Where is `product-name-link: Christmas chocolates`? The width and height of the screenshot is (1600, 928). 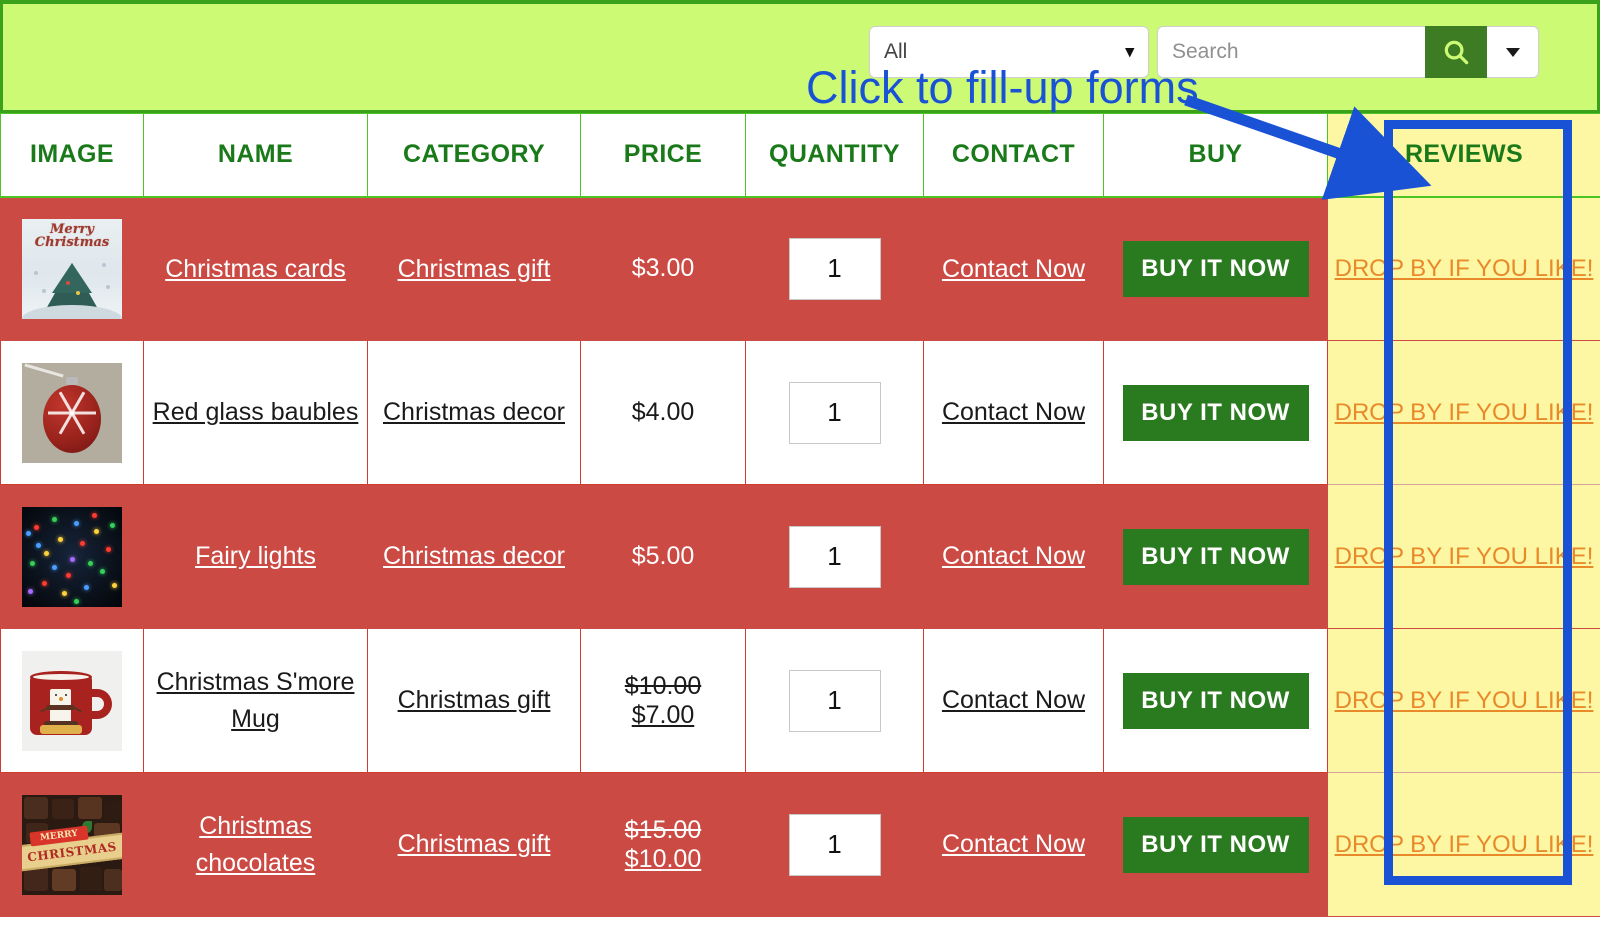
product-name-link: Christmas chocolates is located at coordinates (255, 844).